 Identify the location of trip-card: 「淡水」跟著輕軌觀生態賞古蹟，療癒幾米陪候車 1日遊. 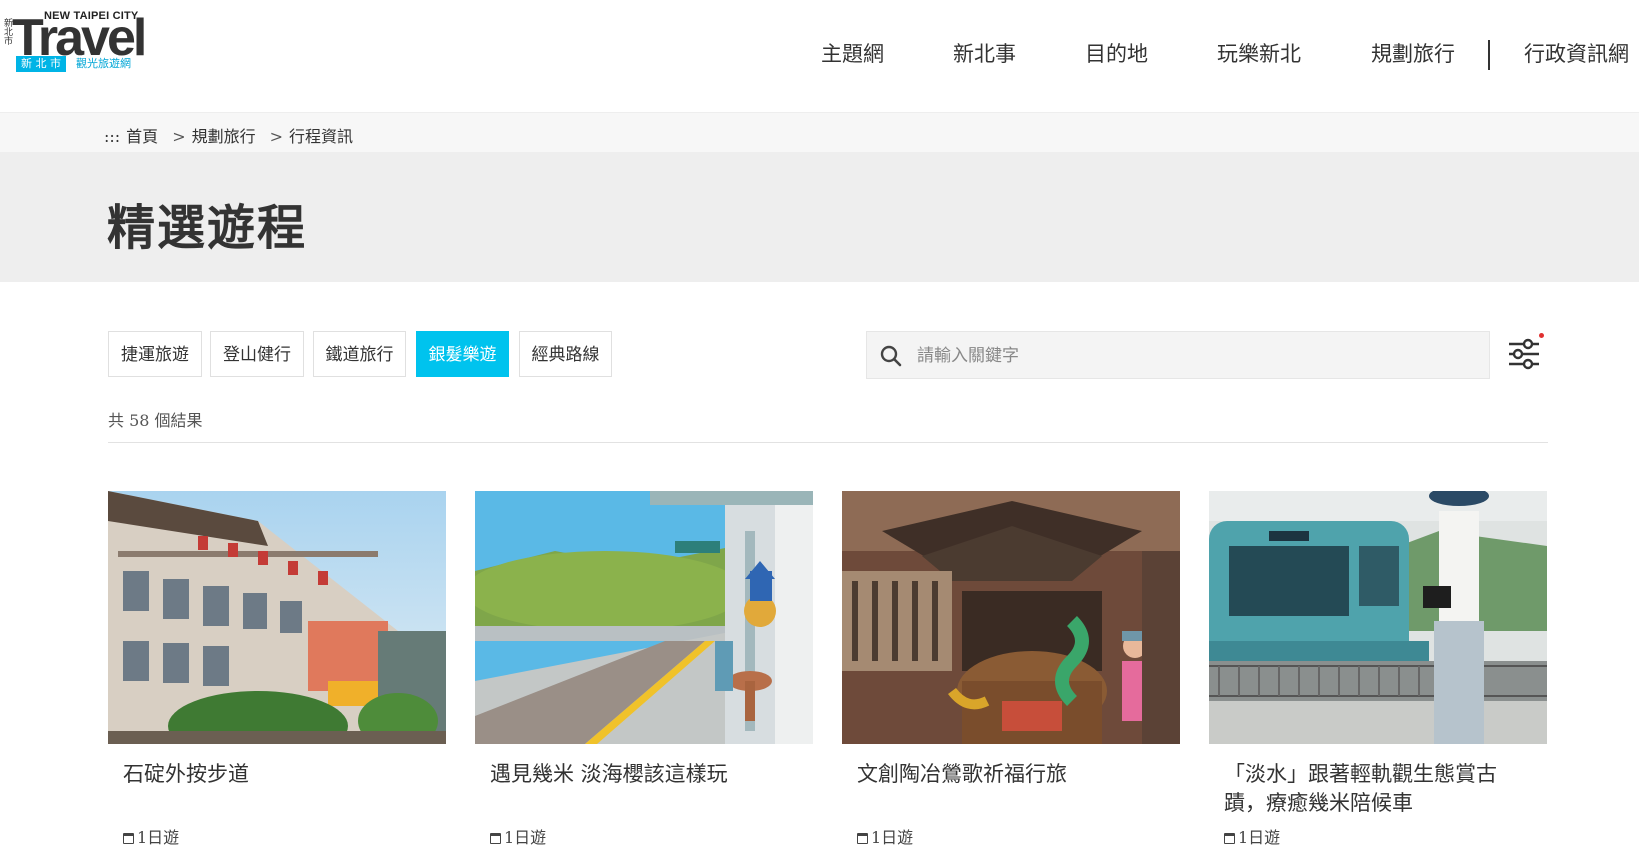
(1378, 669).